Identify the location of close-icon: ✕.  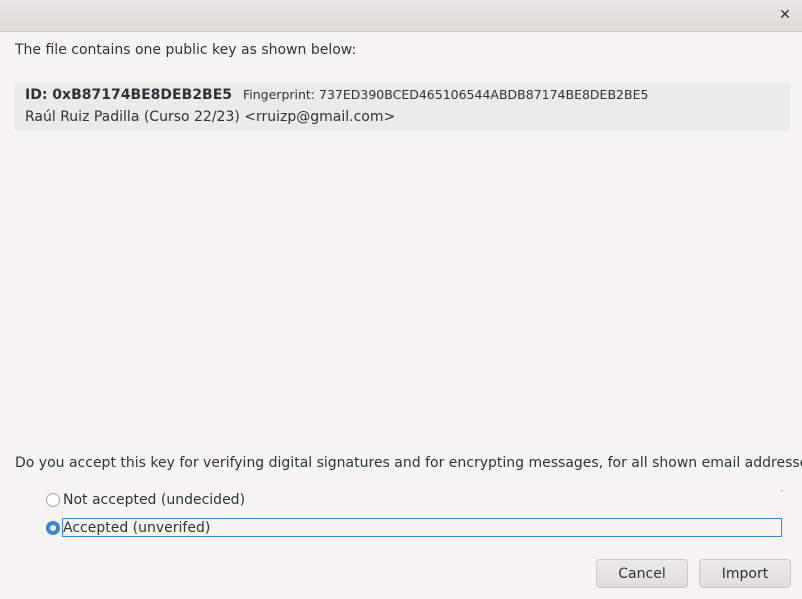
(785, 15).